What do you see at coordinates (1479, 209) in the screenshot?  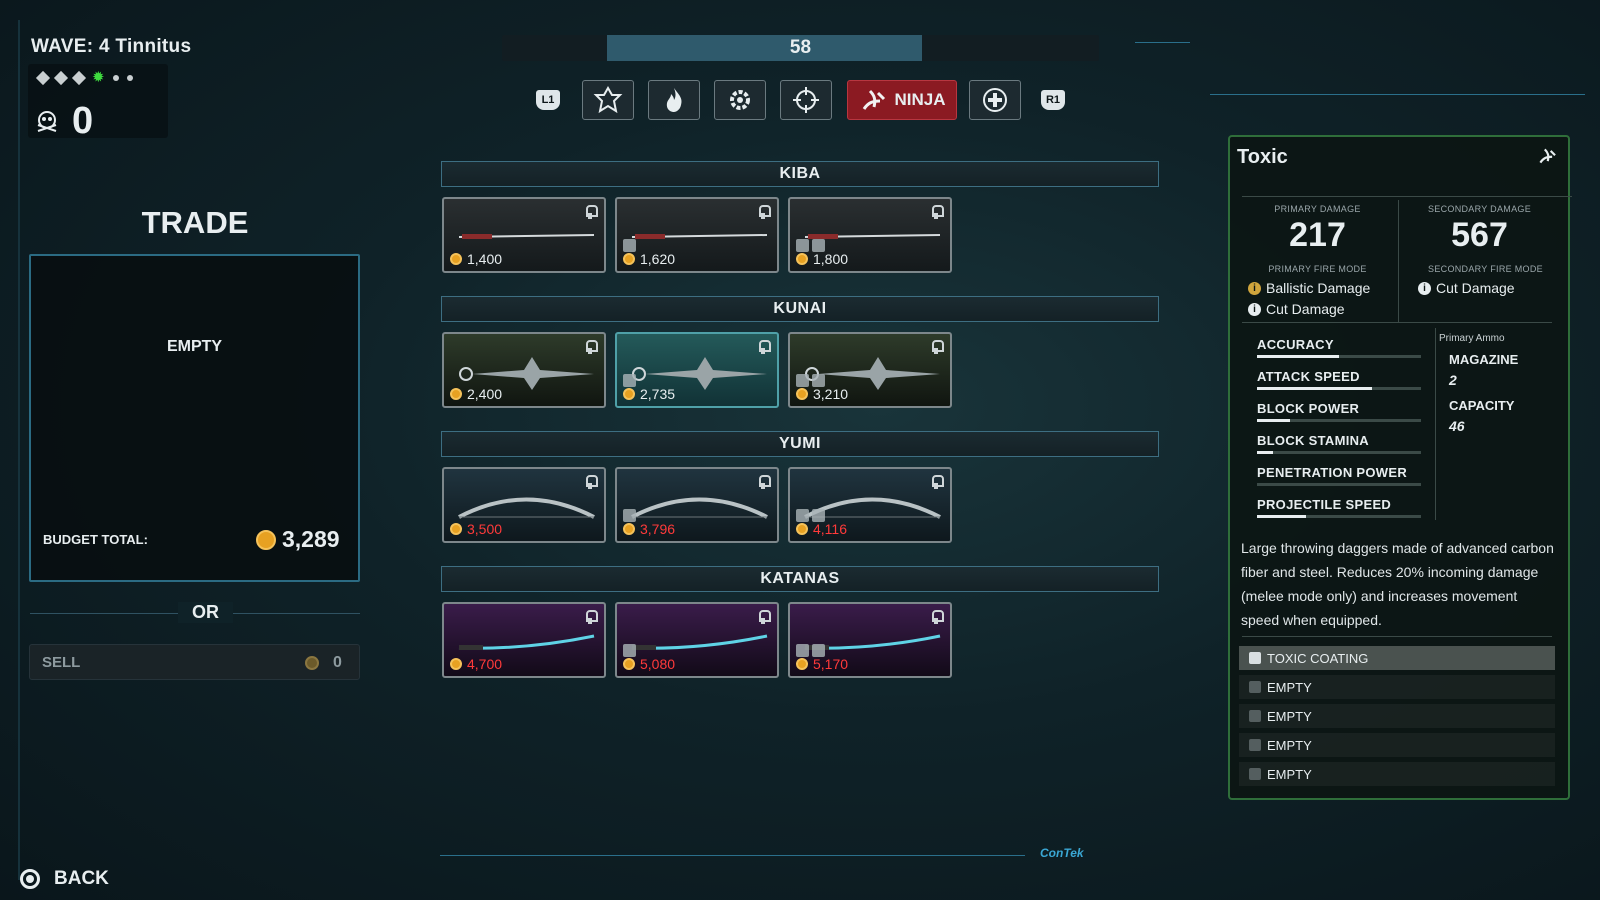 I see `secondary-damage-label: SECONDARY DAMAGE` at bounding box center [1479, 209].